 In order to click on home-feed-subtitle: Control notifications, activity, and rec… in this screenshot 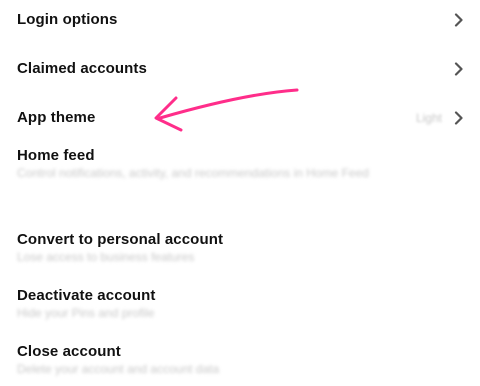, I will do `click(193, 173)`.